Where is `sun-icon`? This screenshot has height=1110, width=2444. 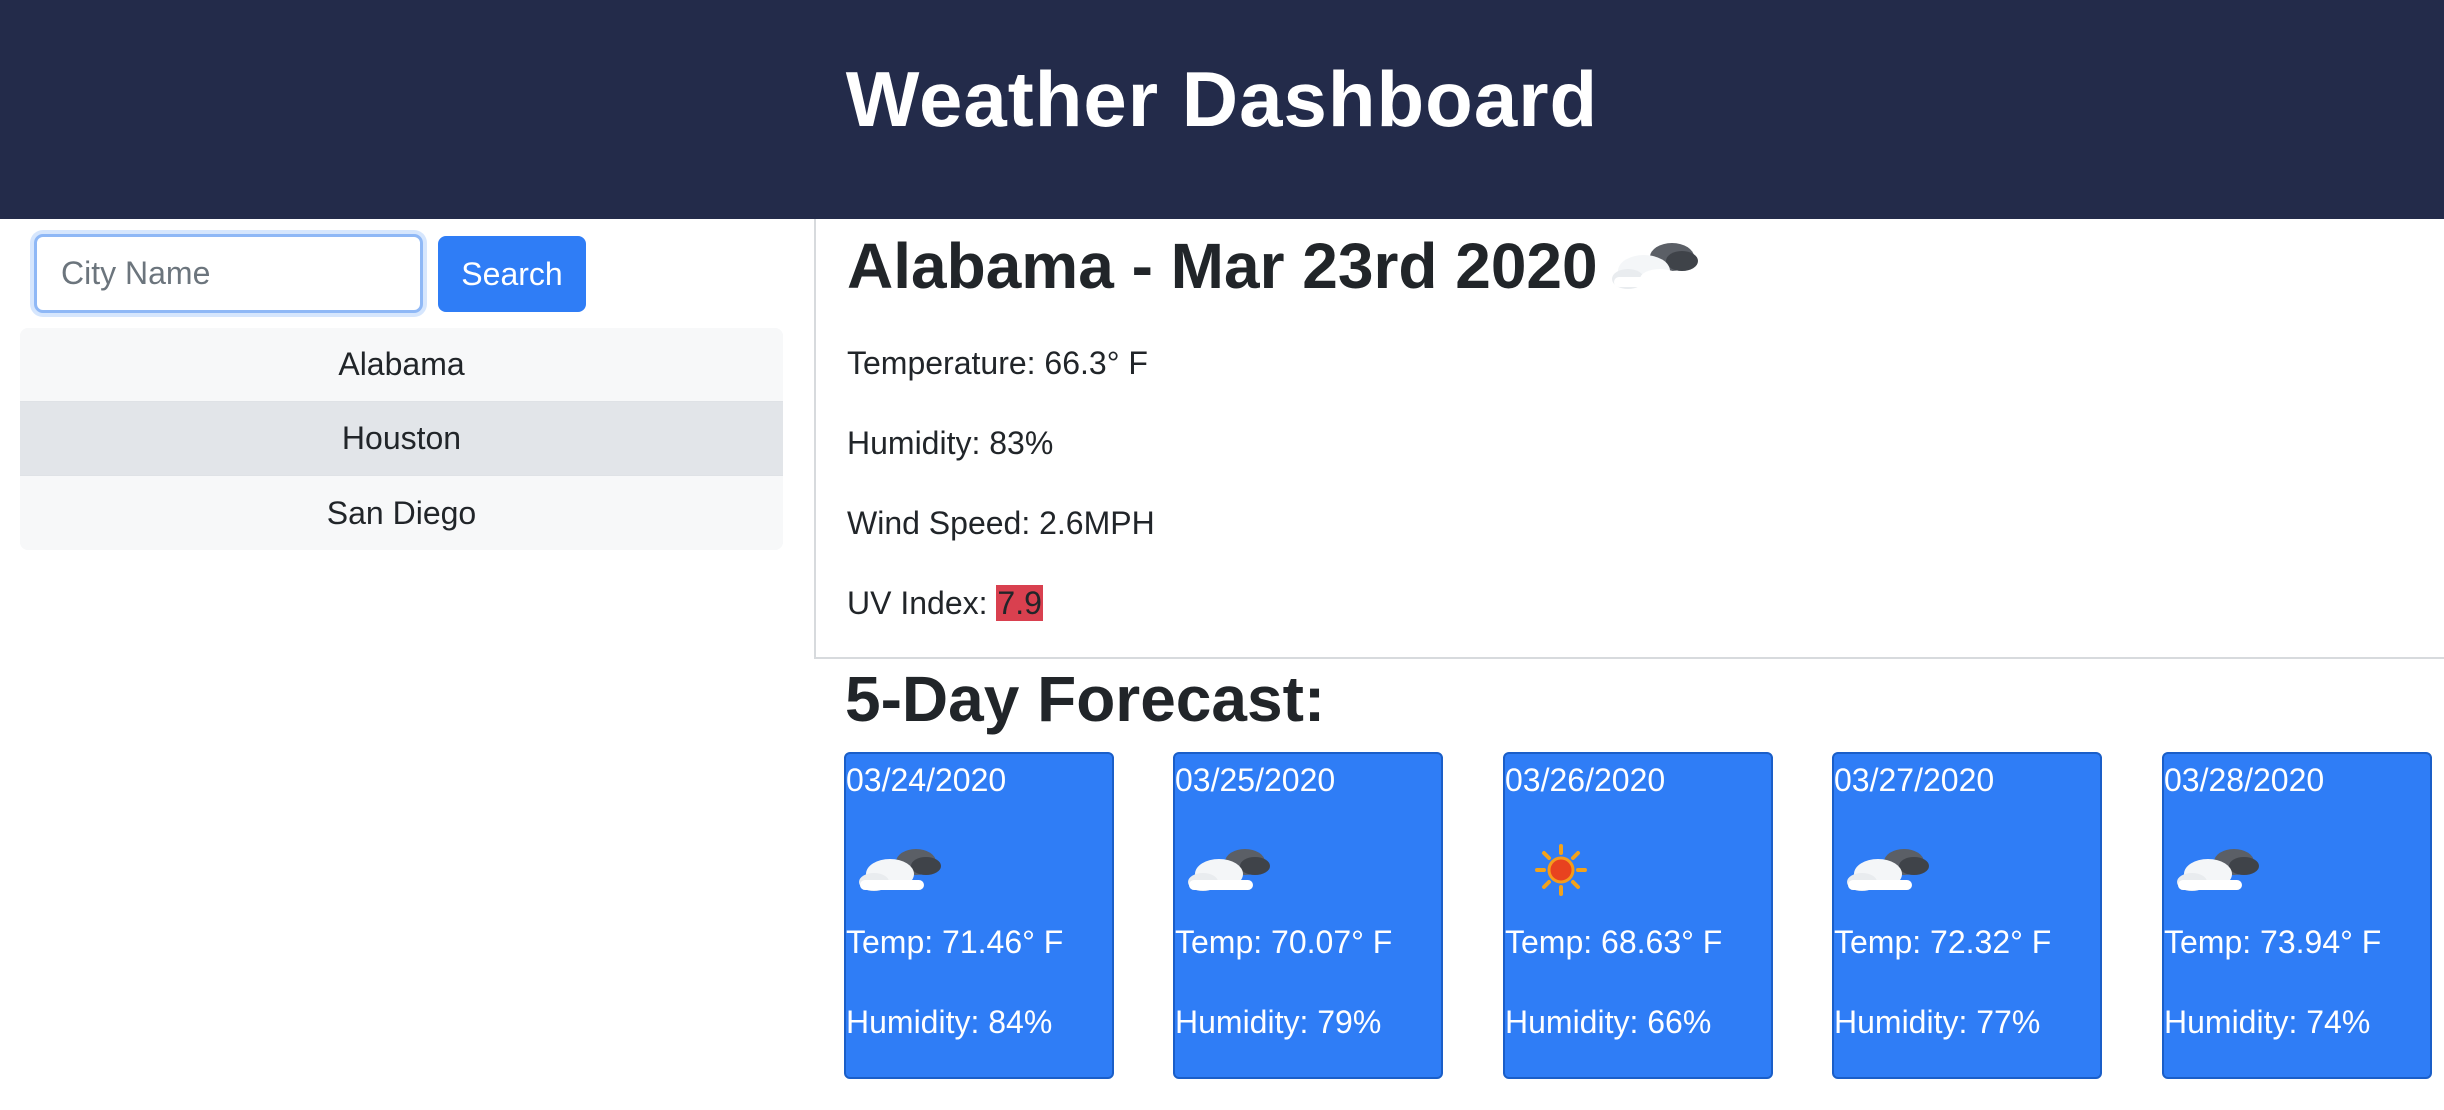
sun-icon is located at coordinates (1561, 870).